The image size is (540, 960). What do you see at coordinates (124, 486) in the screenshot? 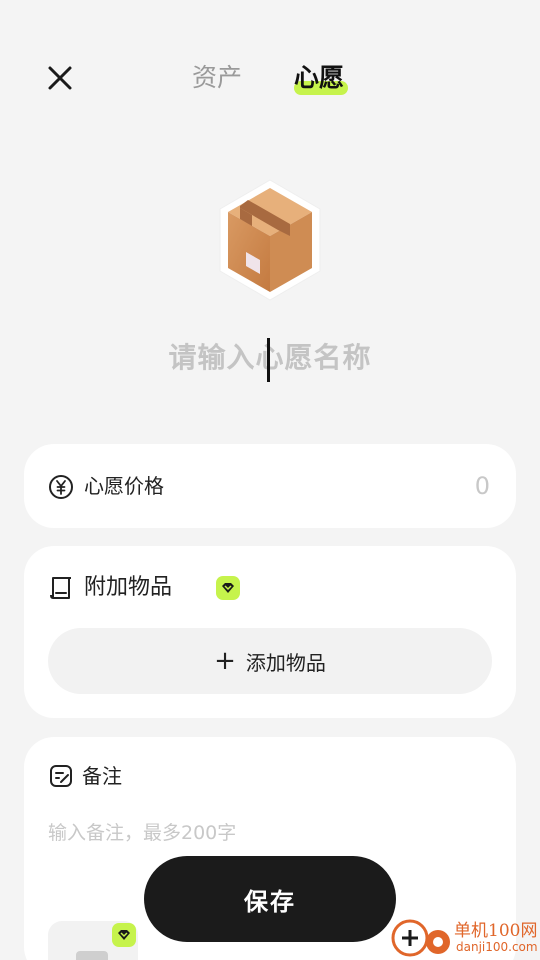
I see `price-label: 心愿价格` at bounding box center [124, 486].